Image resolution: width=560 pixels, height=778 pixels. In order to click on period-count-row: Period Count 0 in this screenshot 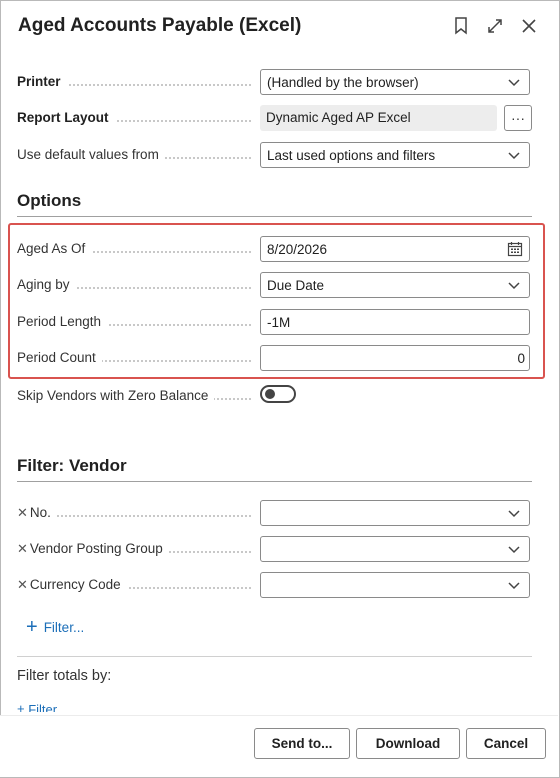, I will do `click(274, 358)`.